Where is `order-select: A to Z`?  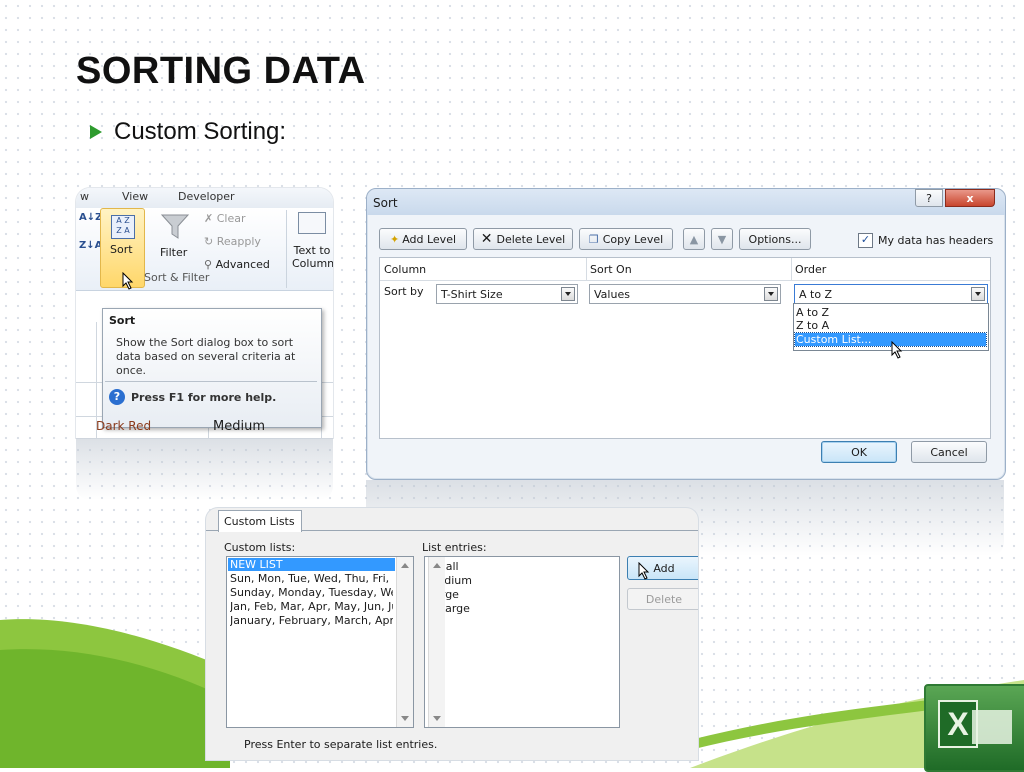
order-select: A to Z is located at coordinates (891, 294).